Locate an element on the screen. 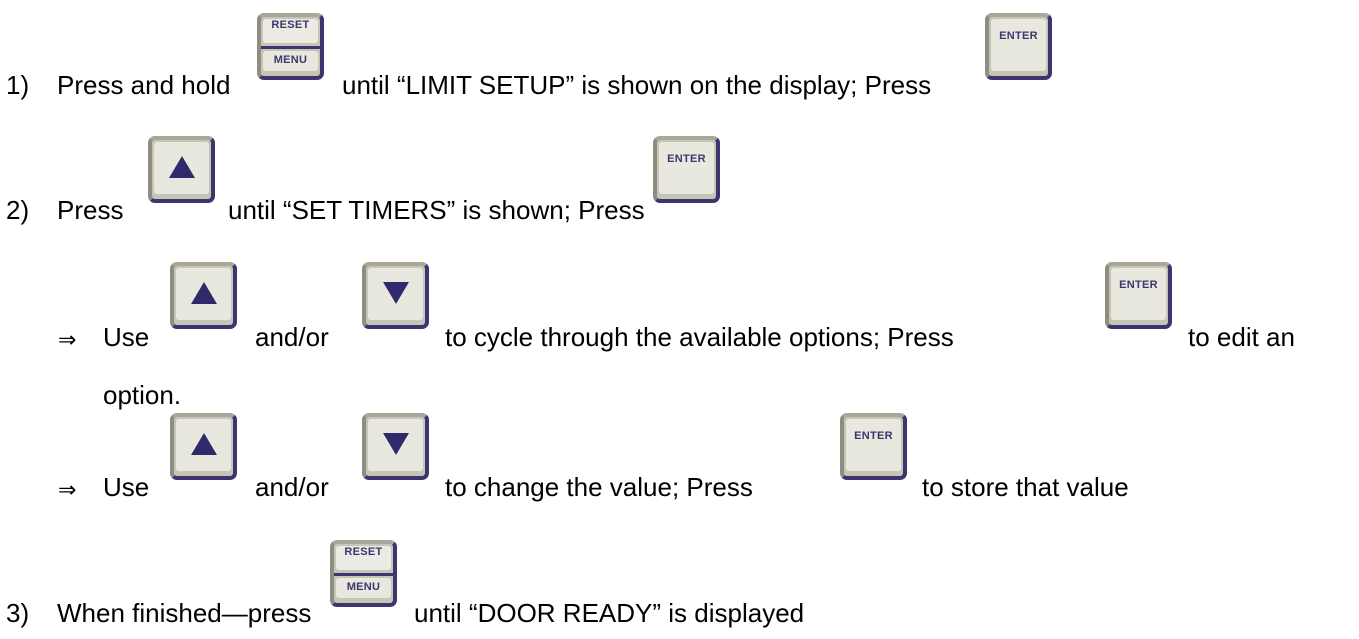 Image resolution: width=1359 pixels, height=639 pixels. sub2-text-c: to change the value; Press is located at coordinates (599, 487).